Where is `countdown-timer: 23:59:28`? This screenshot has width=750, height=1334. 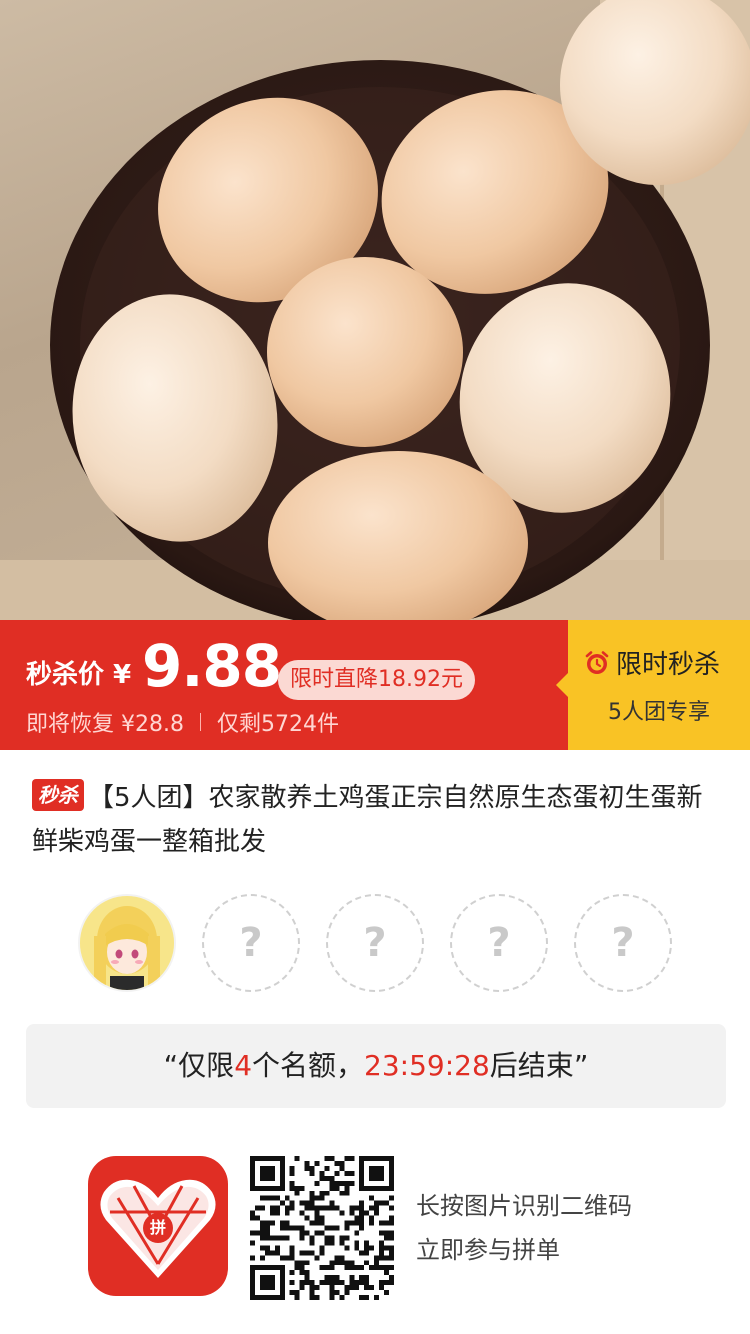
countdown-timer: 23:59:28 is located at coordinates (427, 1065).